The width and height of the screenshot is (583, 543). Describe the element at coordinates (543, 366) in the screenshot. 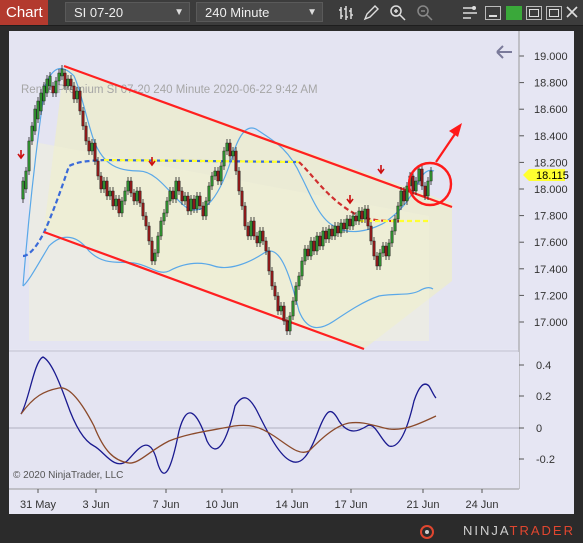

I see `indicator-tick-label: 0.4` at that location.